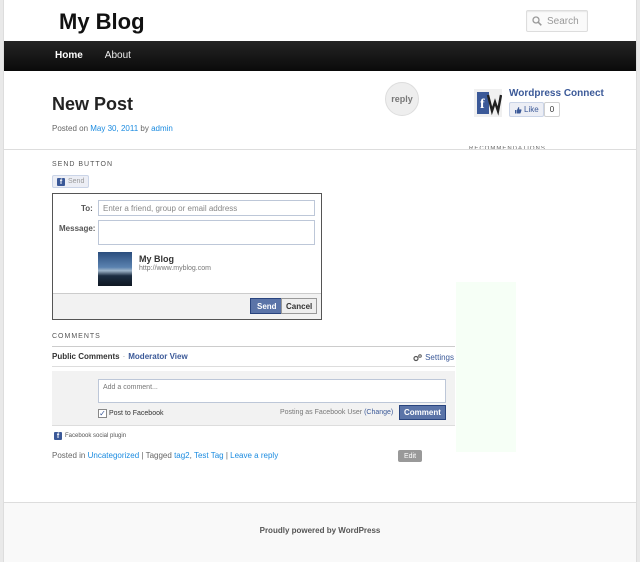  What do you see at coordinates (76, 336) in the screenshot?
I see `comments-section-label: COMMENTS` at bounding box center [76, 336].